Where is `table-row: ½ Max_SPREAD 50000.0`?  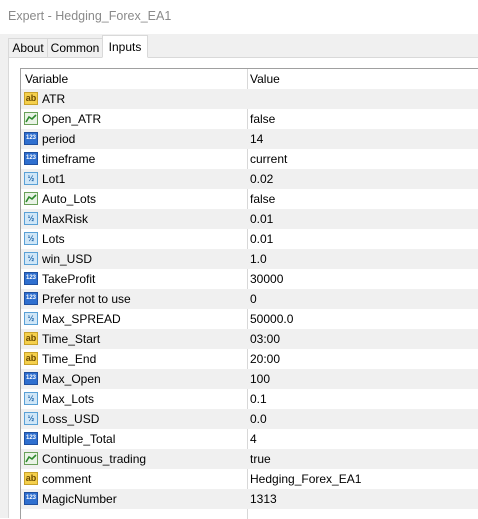 table-row: ½ Max_SPREAD 50000.0 is located at coordinates (249, 319).